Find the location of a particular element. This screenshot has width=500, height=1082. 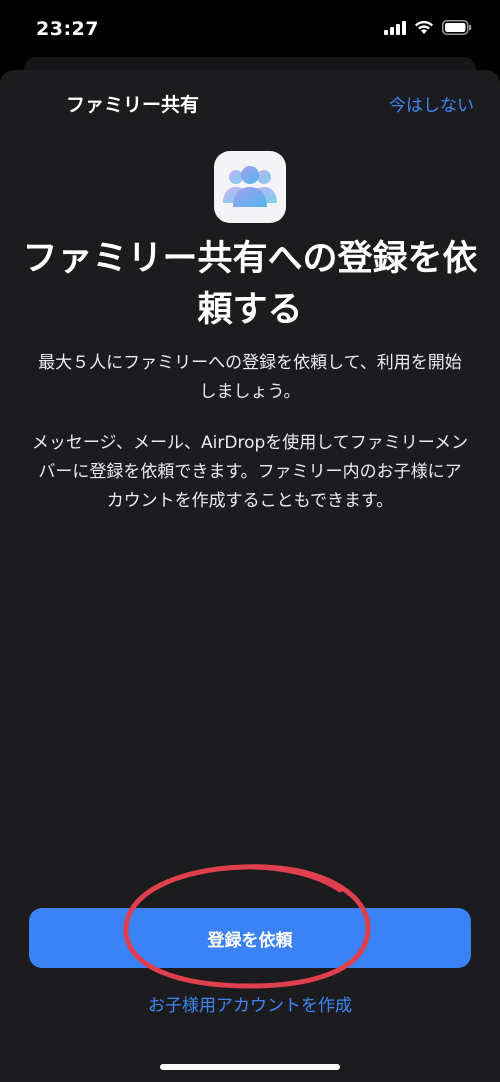

status-icons is located at coordinates (428, 27).